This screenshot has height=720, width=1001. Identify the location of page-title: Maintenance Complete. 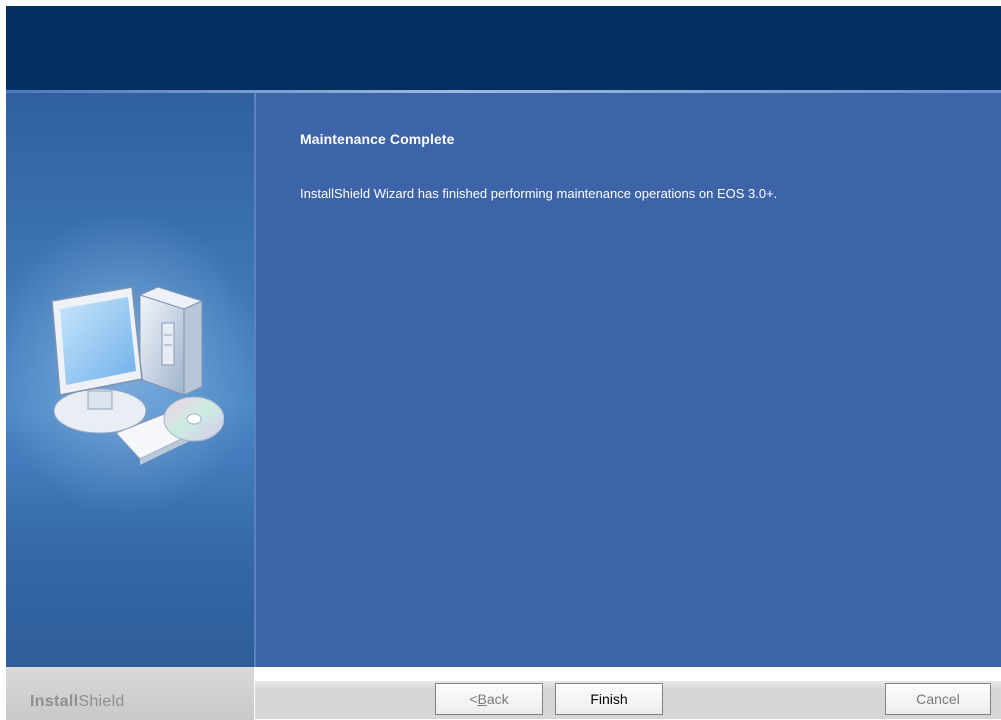
(377, 139).